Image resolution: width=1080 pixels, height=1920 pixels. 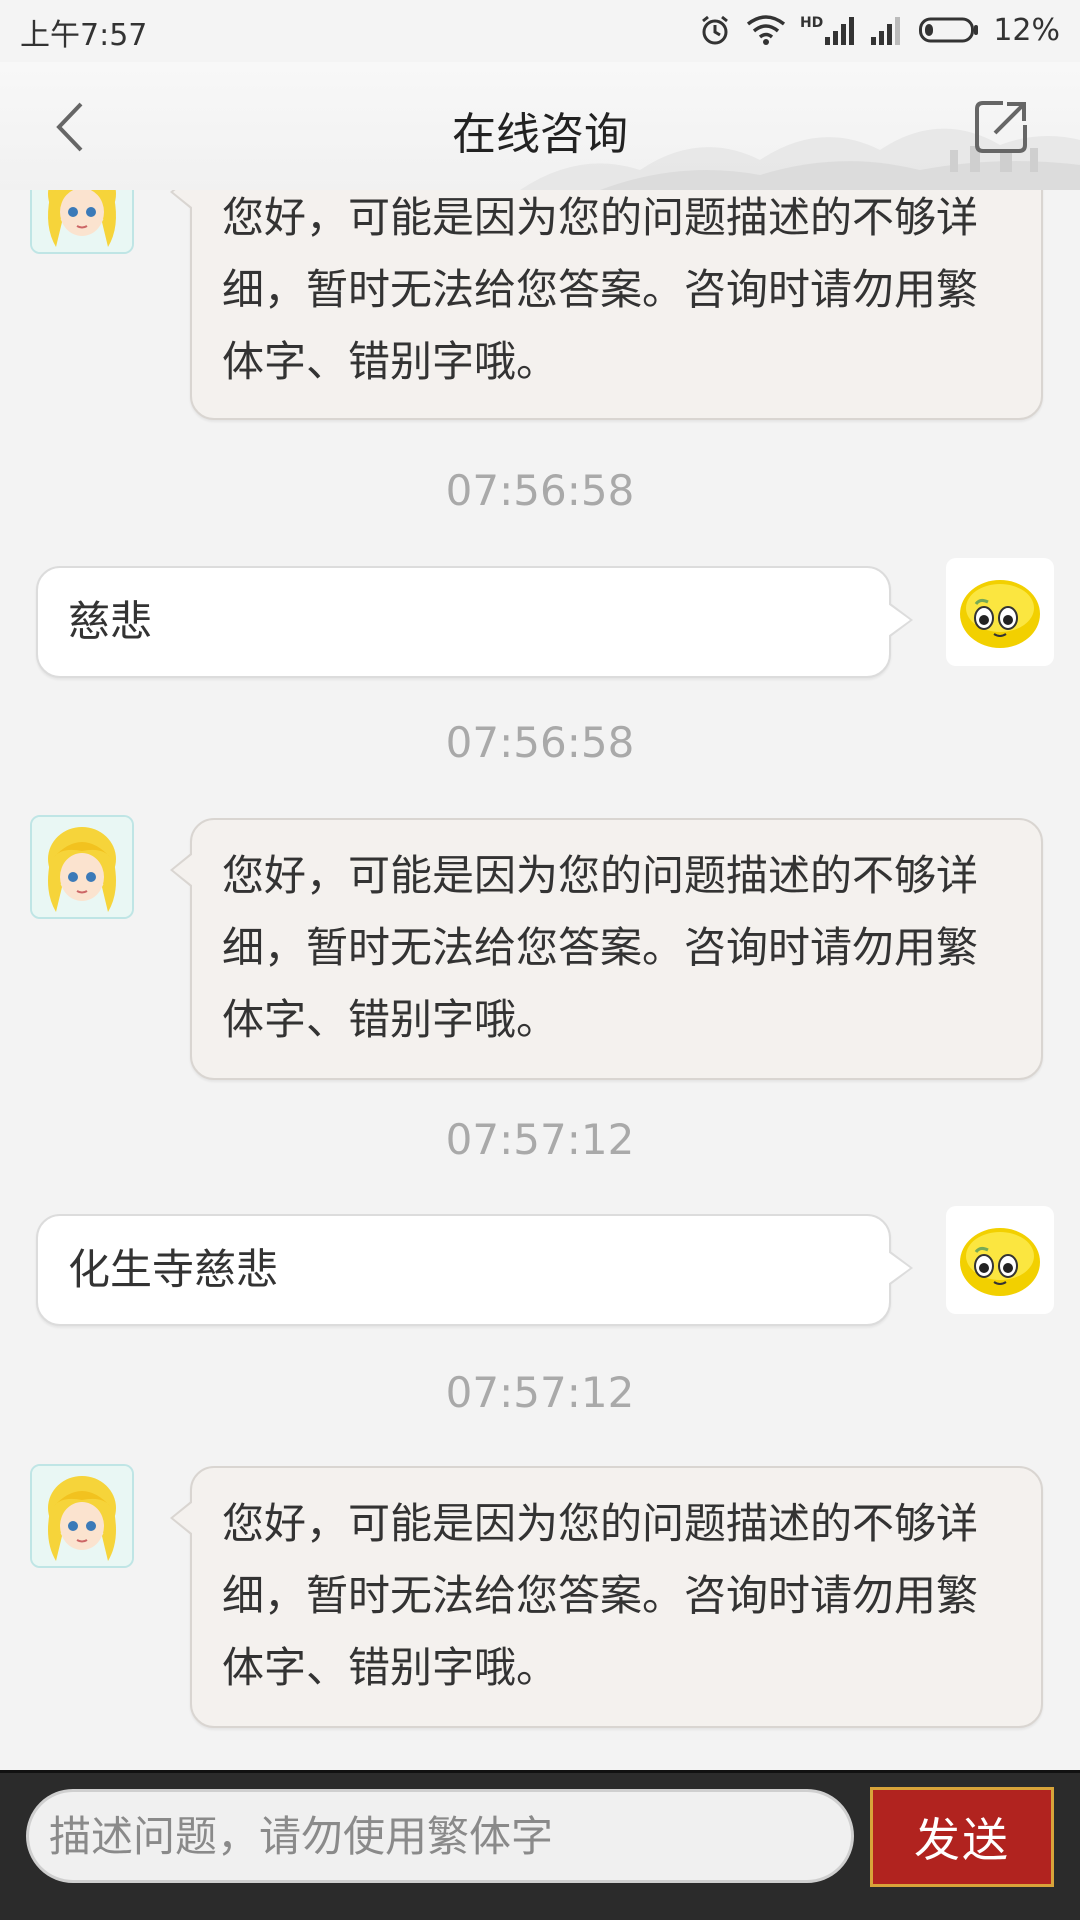 I want to click on title-bar: 在线咨询, so click(x=540, y=126).